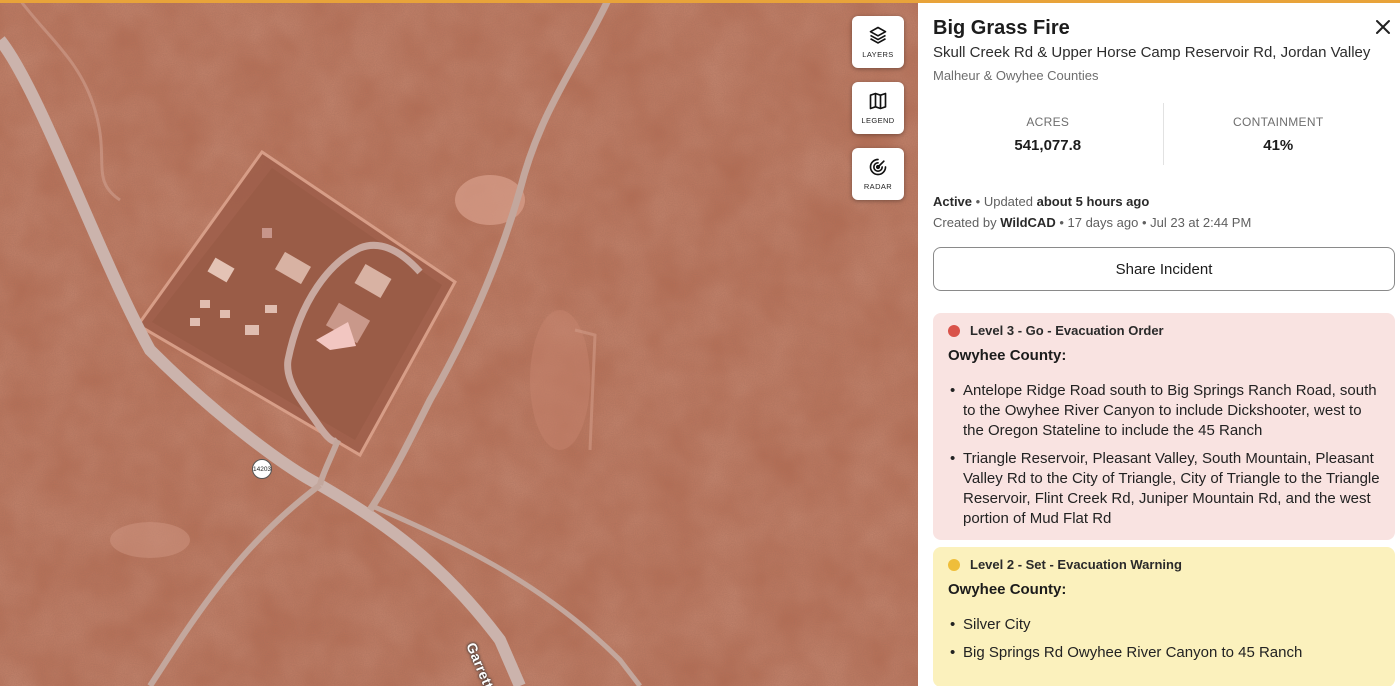 The height and width of the screenshot is (686, 1400). Describe the element at coordinates (1067, 330) in the screenshot. I see `zone-level-label: Level 3 - Go - Evacuation Order` at that location.